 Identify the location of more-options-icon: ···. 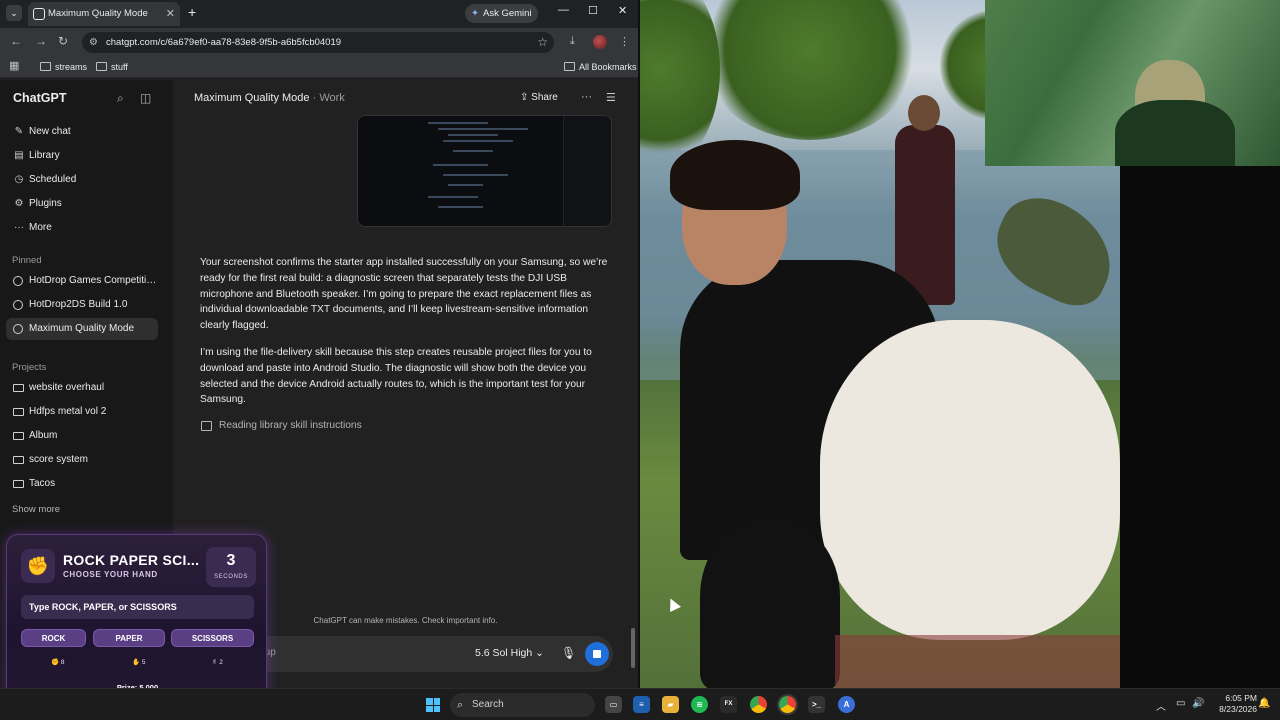
(586, 97).